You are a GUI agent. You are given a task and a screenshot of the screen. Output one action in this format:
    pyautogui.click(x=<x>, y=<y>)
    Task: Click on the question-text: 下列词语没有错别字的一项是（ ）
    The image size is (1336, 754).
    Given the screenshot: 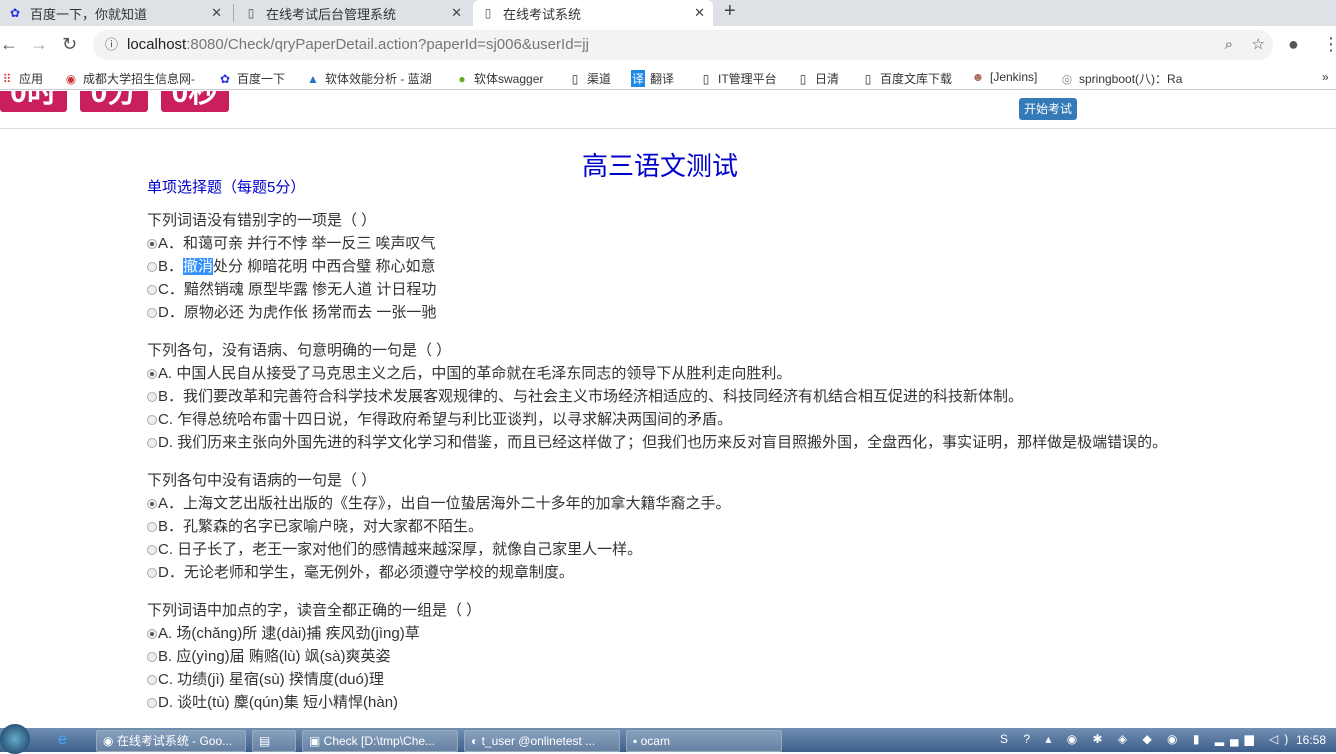 What is the action you would take?
    pyautogui.click(x=262, y=220)
    